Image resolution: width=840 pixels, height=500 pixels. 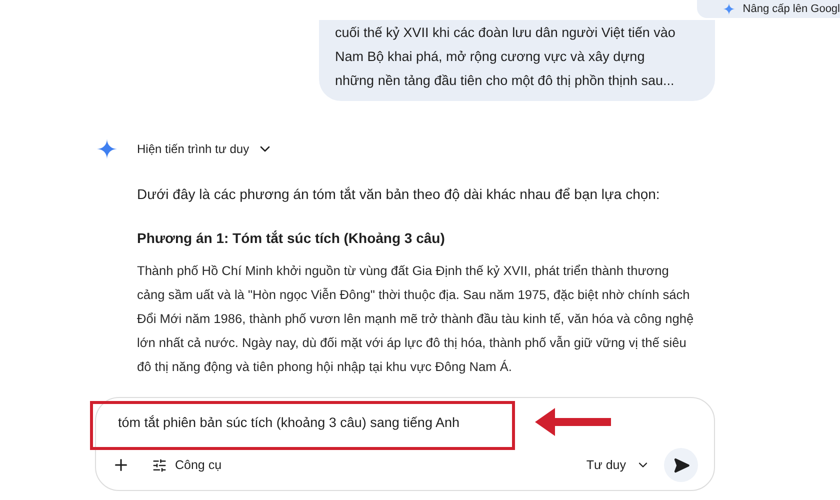 What do you see at coordinates (291, 238) in the screenshot?
I see `section-heading: Phương án 1: Tóm tắt súc tích (Khoảng 3 câu)` at bounding box center [291, 238].